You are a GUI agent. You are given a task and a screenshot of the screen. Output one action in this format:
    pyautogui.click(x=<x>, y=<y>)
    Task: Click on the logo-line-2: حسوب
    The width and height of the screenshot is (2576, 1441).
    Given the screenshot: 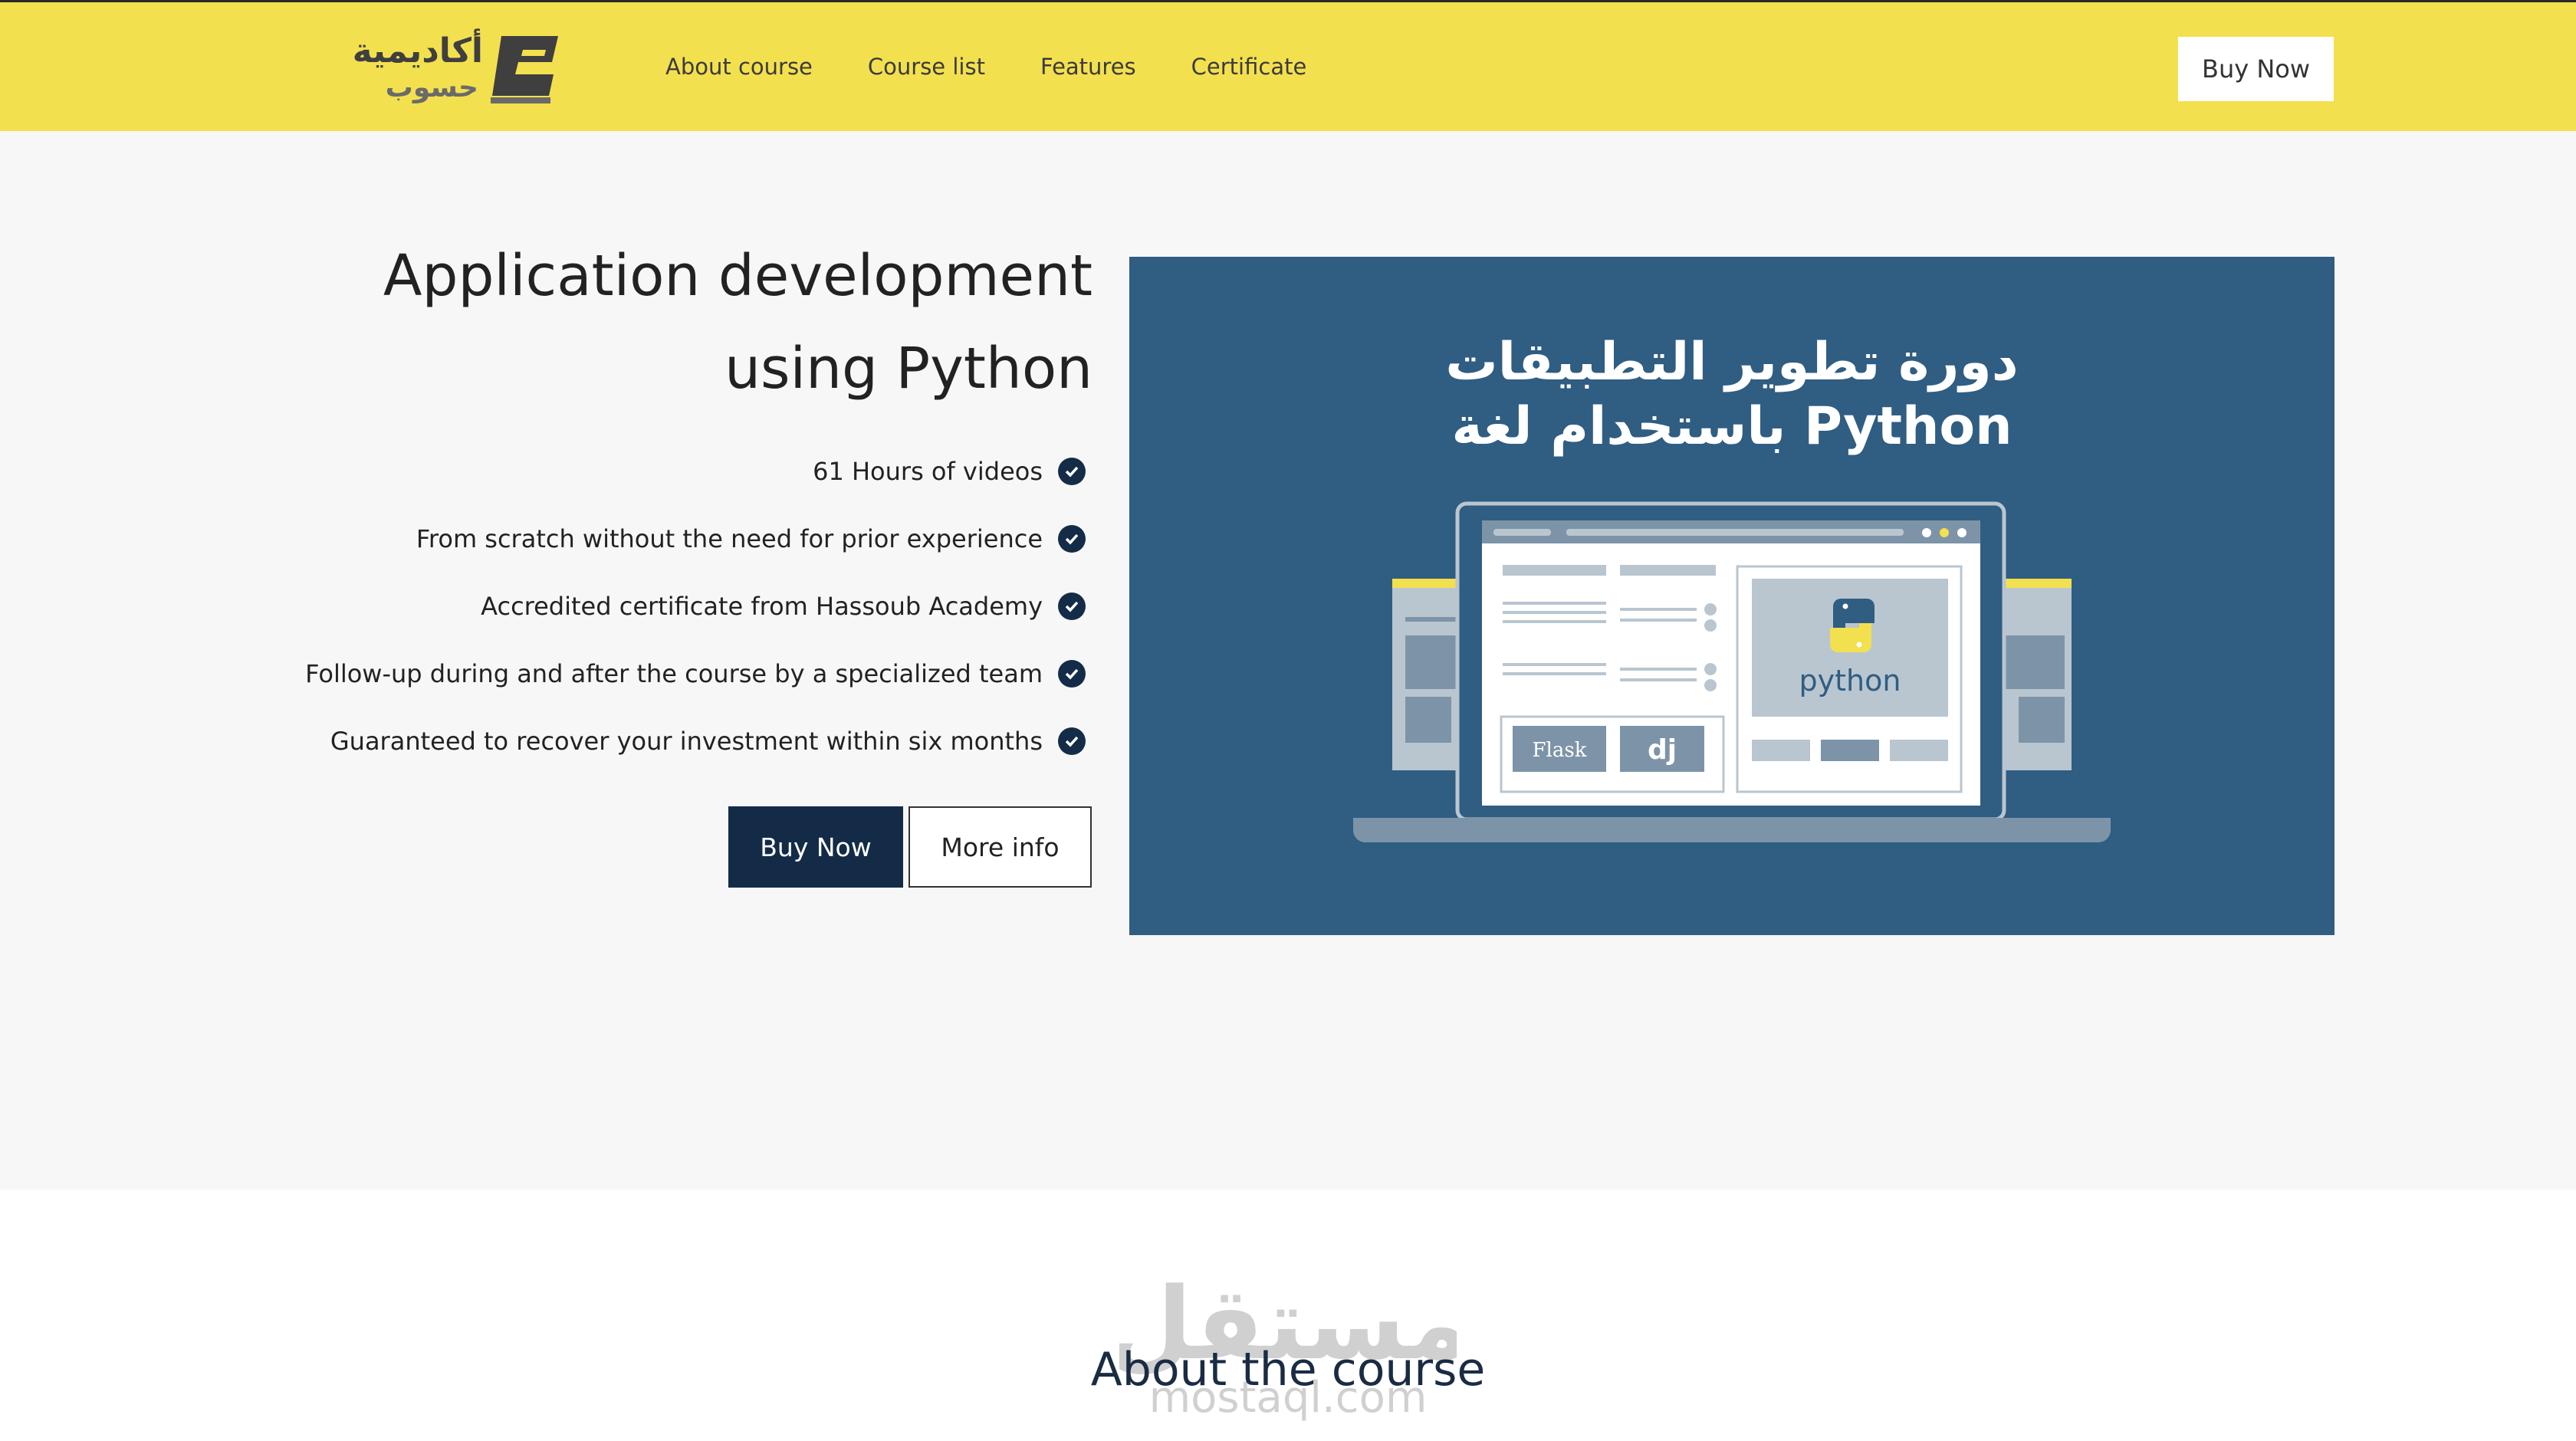 What is the action you would take?
    pyautogui.click(x=432, y=87)
    